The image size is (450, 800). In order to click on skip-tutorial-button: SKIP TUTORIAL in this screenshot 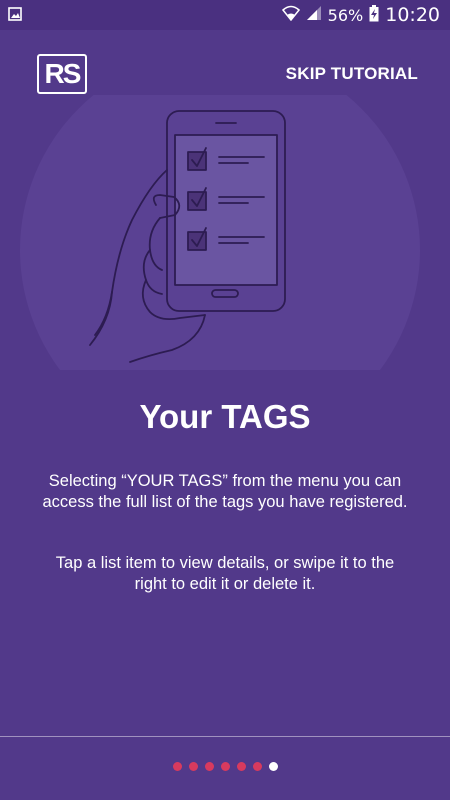, I will do `click(352, 74)`.